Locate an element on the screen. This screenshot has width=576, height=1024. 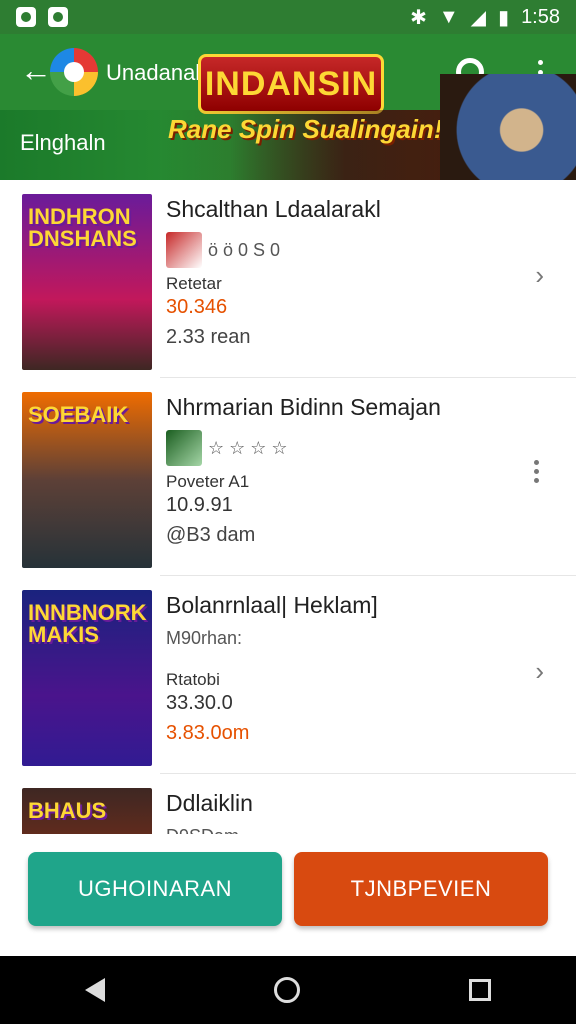
cover-image: INNBNORK MAKIS is located at coordinates (87, 678).